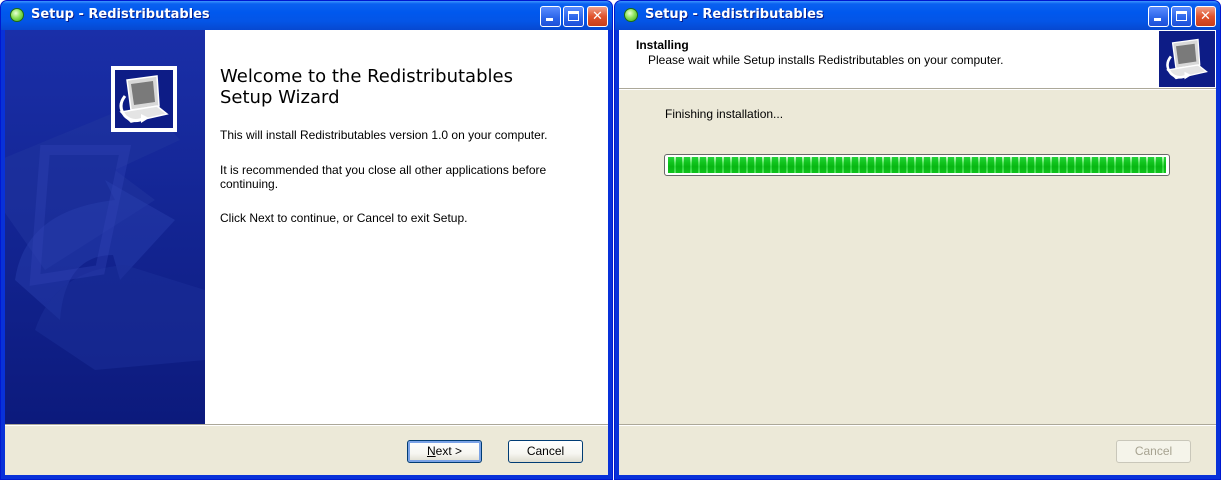 Image resolution: width=1221 pixels, height=482 pixels. I want to click on header-image, so click(1187, 59).